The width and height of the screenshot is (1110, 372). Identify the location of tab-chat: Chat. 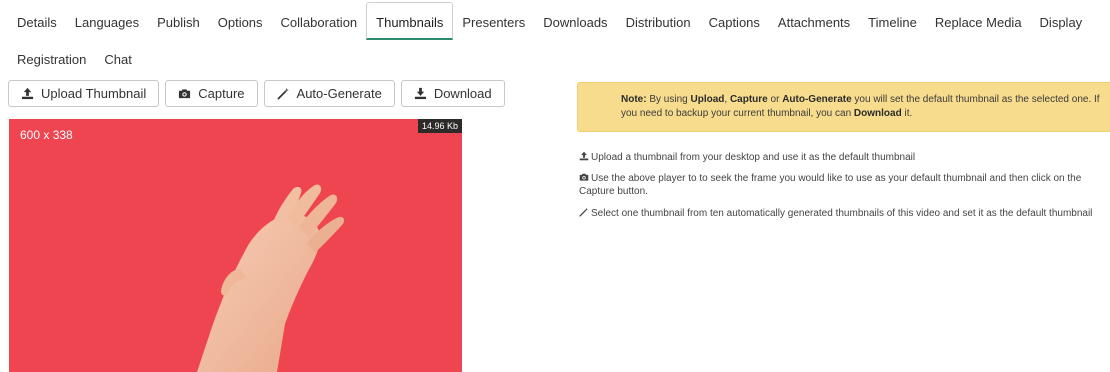
(117, 59).